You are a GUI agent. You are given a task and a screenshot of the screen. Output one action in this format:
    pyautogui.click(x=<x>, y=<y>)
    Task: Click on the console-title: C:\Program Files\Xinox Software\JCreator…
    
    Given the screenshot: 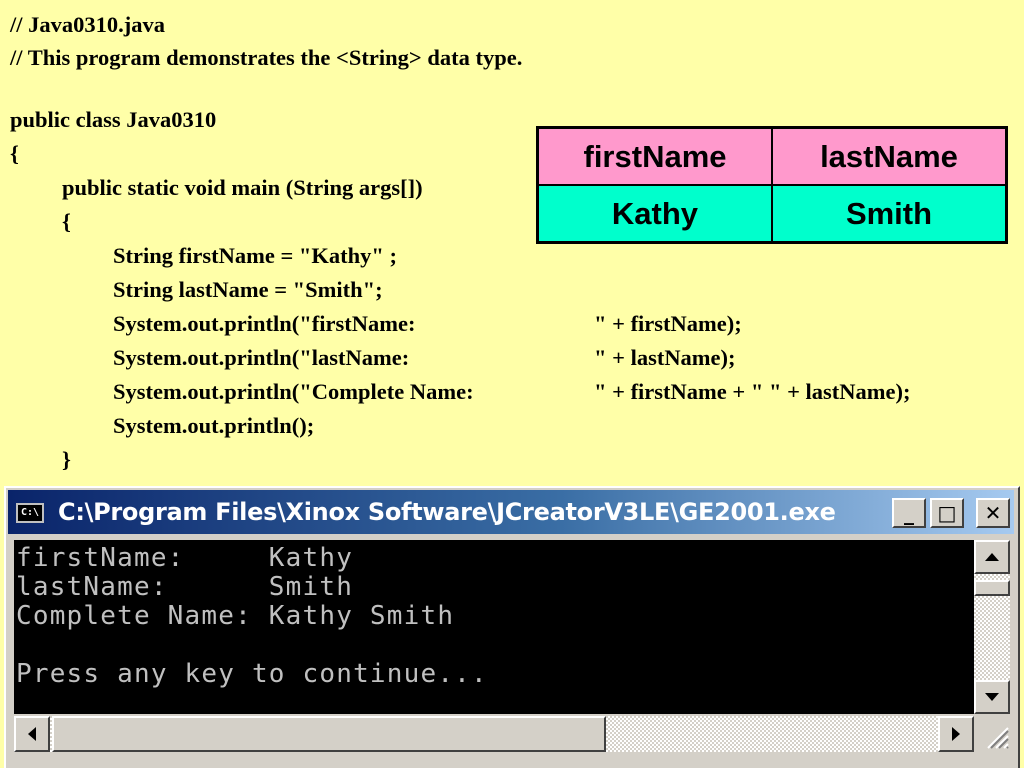 What is the action you would take?
    pyautogui.click(x=447, y=512)
    